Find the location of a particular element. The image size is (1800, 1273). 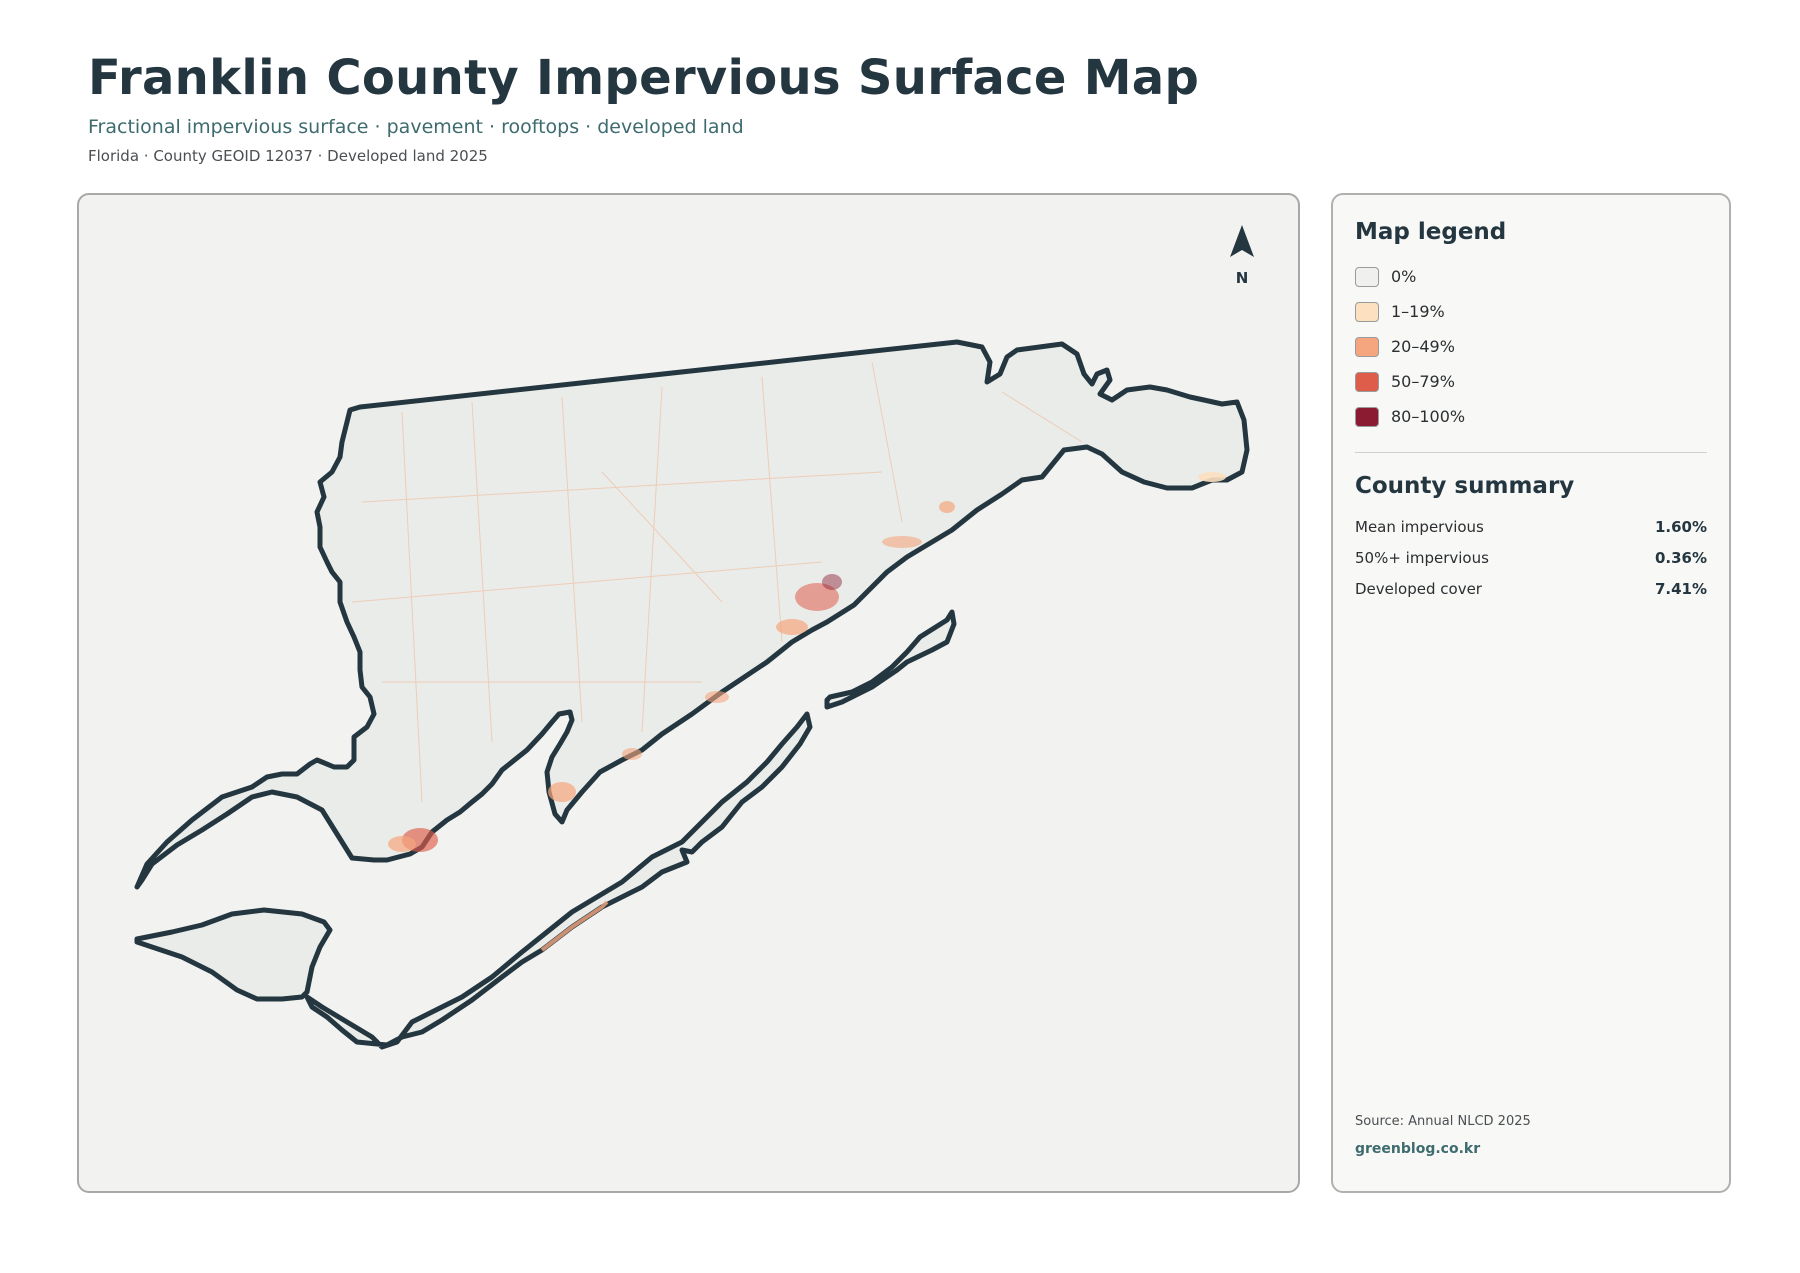

legend-title: Map legend is located at coordinates (1431, 232).